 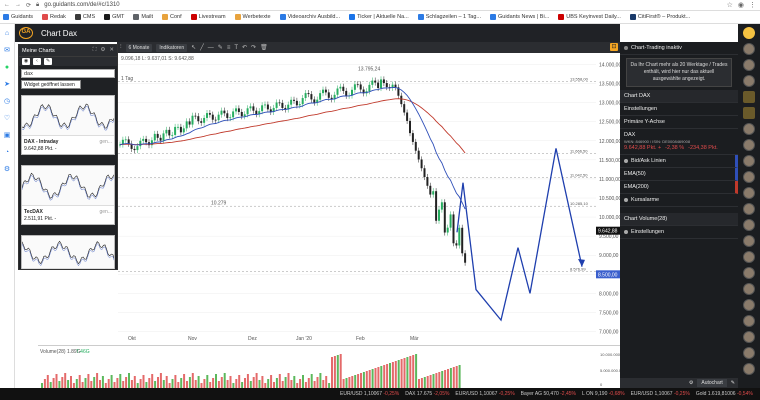 What do you see at coordinates (202, 47) in the screenshot?
I see `line-tool-icon: ╱` at bounding box center [202, 47].